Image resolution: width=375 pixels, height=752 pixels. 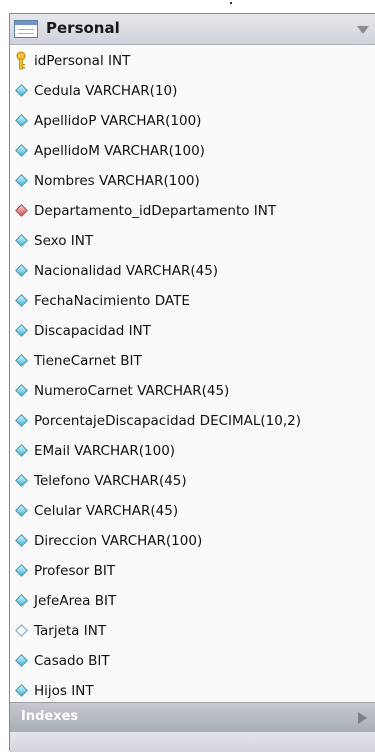 What do you see at coordinates (192, 331) in the screenshot?
I see `column-row: Discapacidad INT` at bounding box center [192, 331].